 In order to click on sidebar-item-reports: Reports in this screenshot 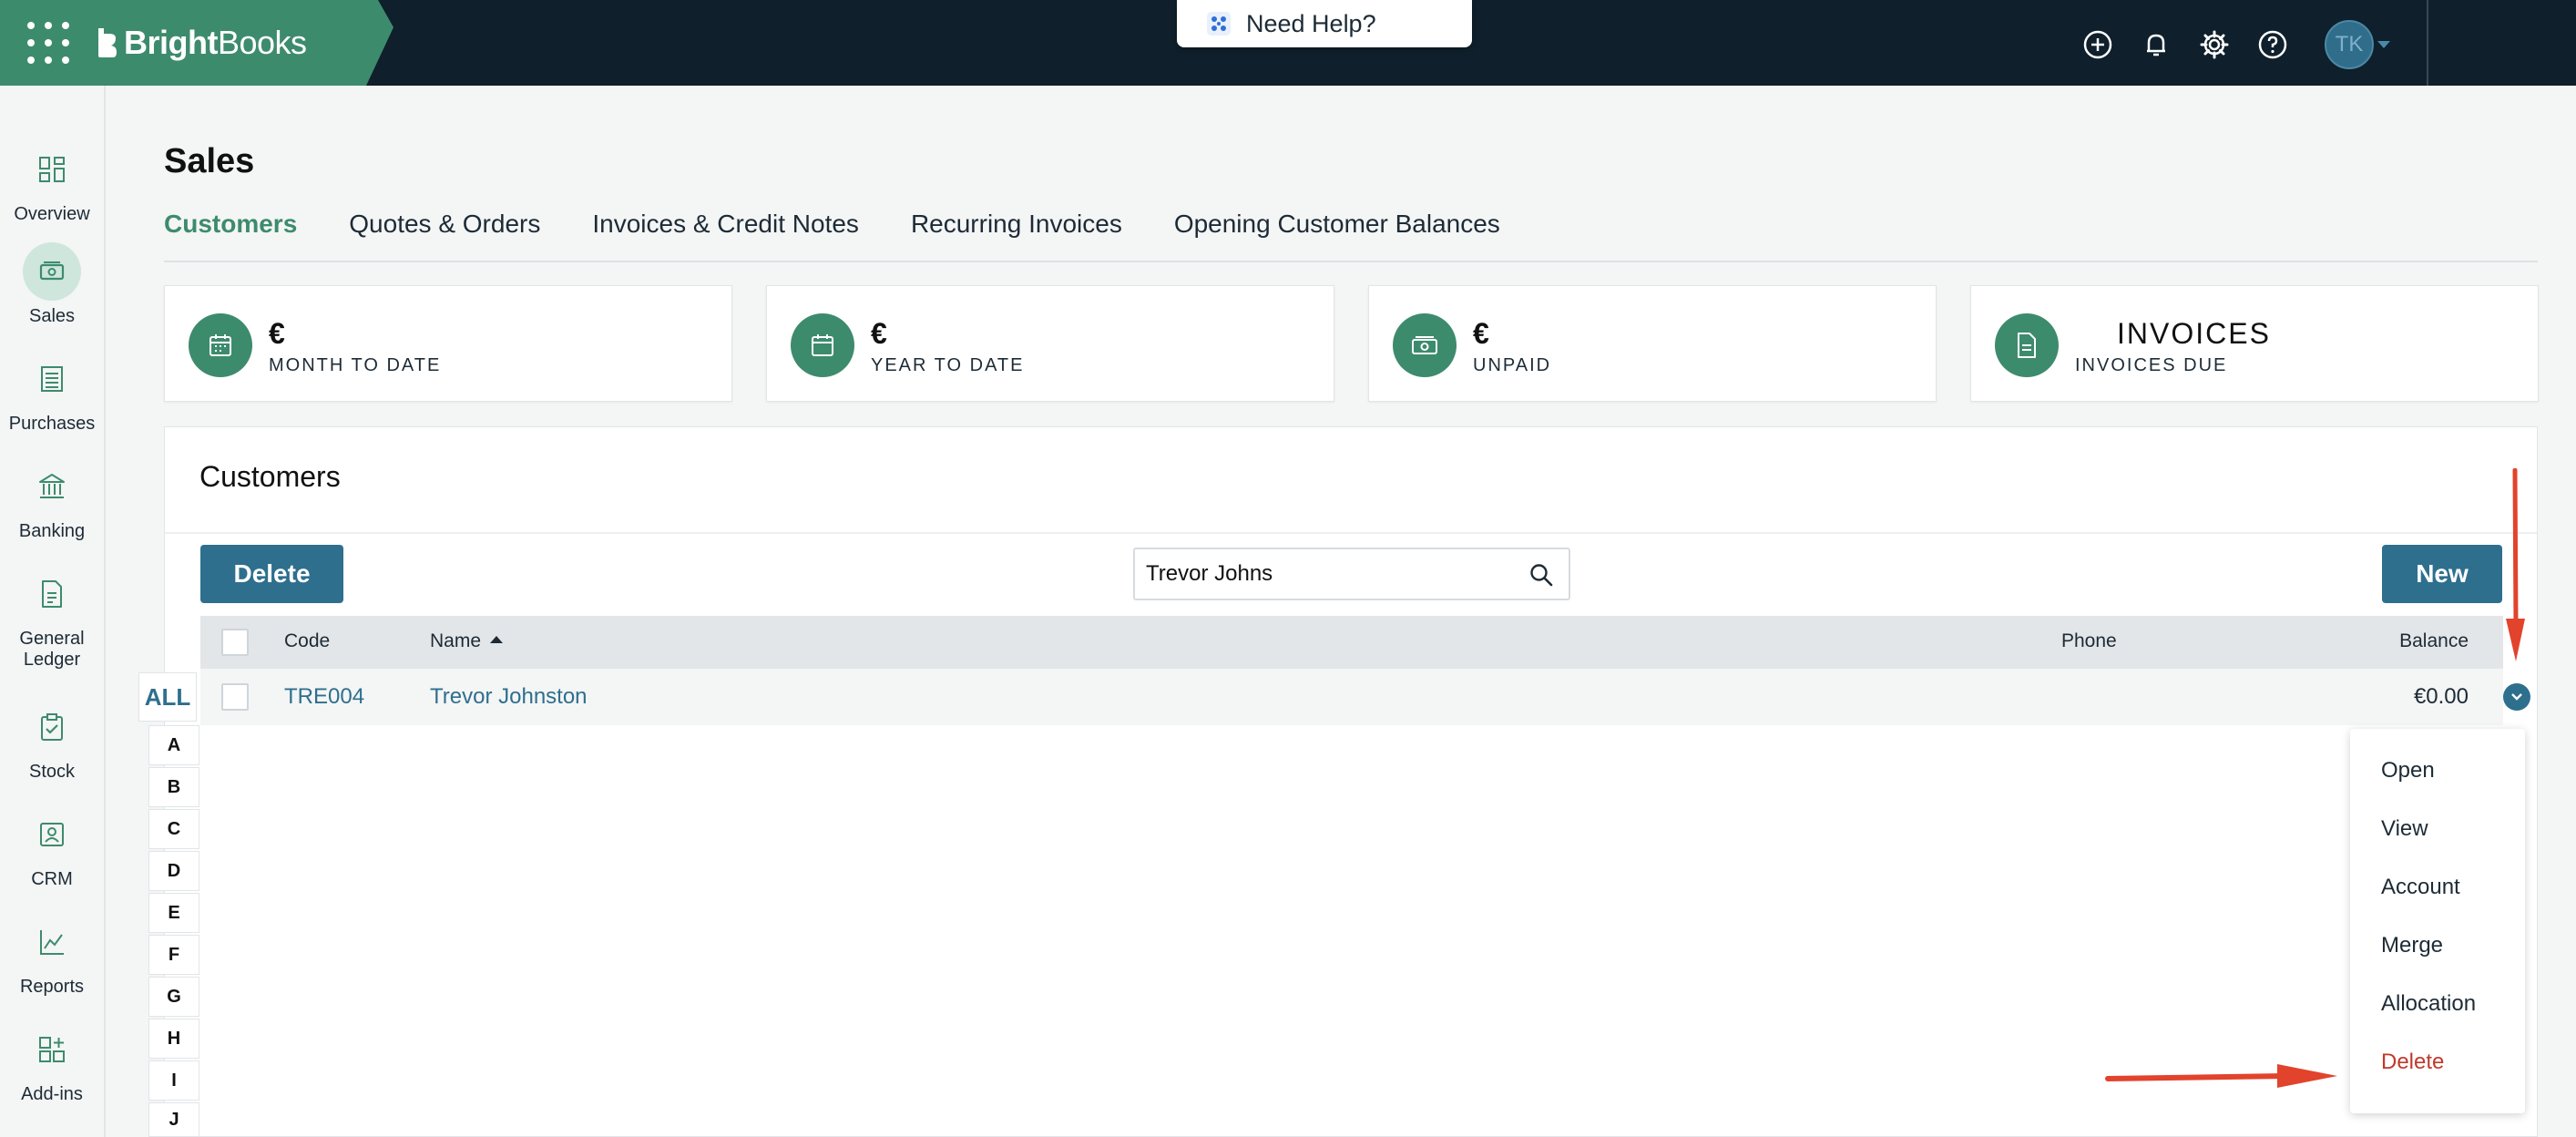, I will do `click(52, 955)`.